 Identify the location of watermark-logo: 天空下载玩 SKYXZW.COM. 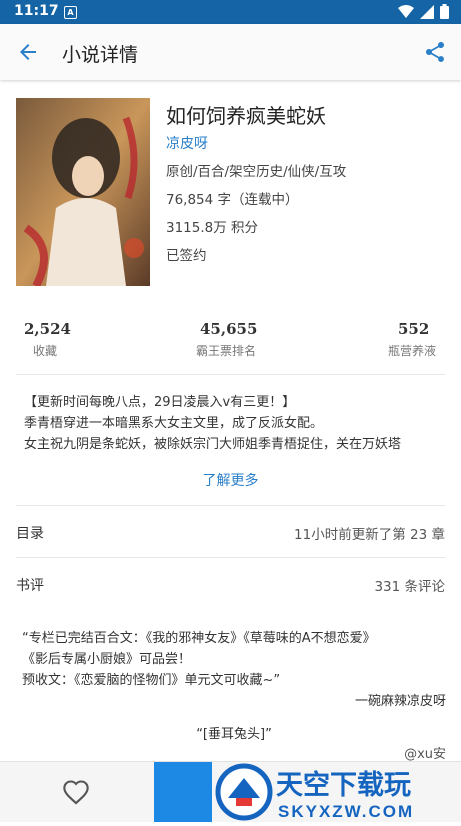
(337, 792).